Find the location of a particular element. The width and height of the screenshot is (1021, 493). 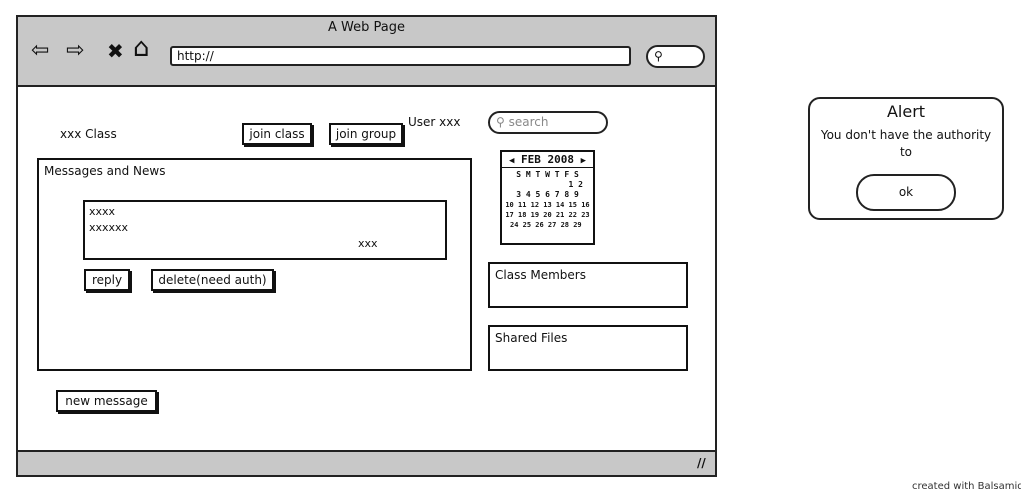

calendar-header: ◀ FEB 2008 ▶ is located at coordinates (547, 160).